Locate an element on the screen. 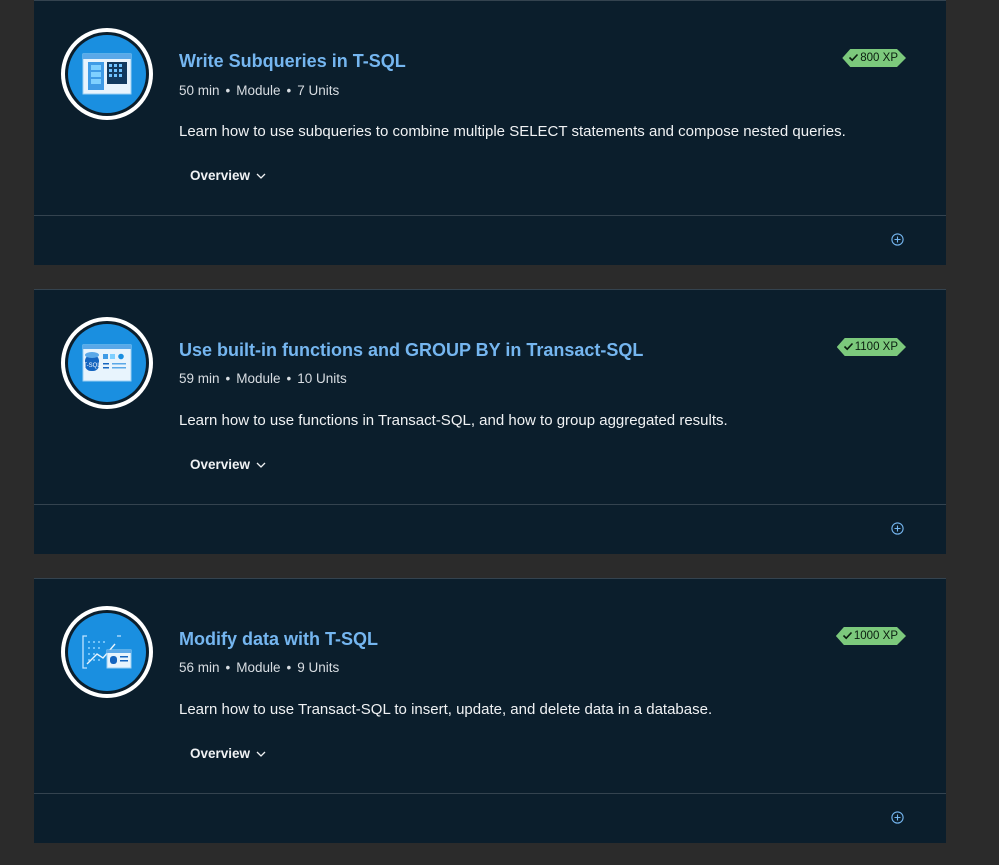 This screenshot has height=865, width=999. xp-value: 1000 XP is located at coordinates (875, 636).